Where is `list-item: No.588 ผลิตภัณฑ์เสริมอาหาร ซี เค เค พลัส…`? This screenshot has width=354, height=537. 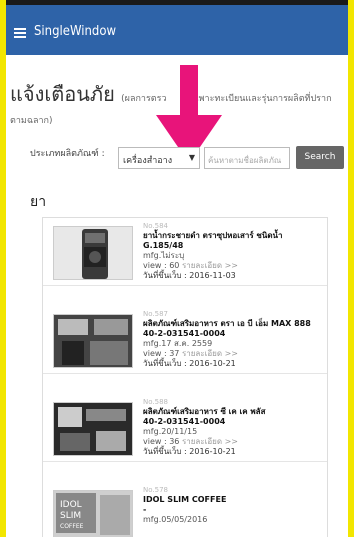 list-item: No.588 ผลิตภัณฑ์เสริมอาหาร ซี เค เค พลัส… is located at coordinates (185, 428).